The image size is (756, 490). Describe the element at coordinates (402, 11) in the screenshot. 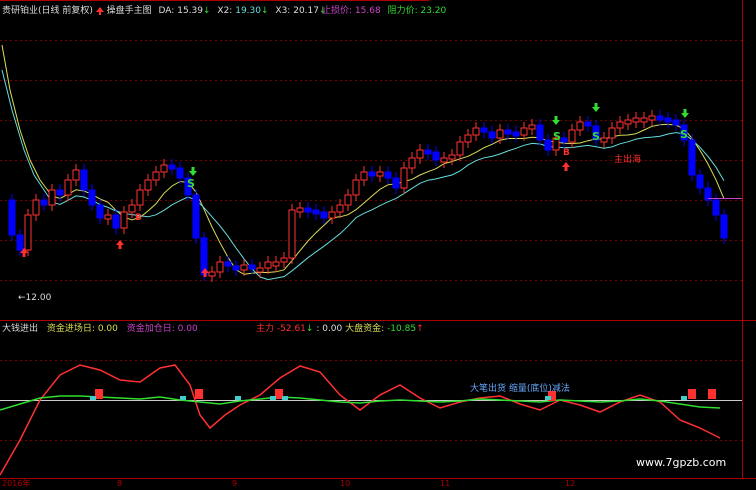

I see `resistance-label: 阻力价:` at that location.